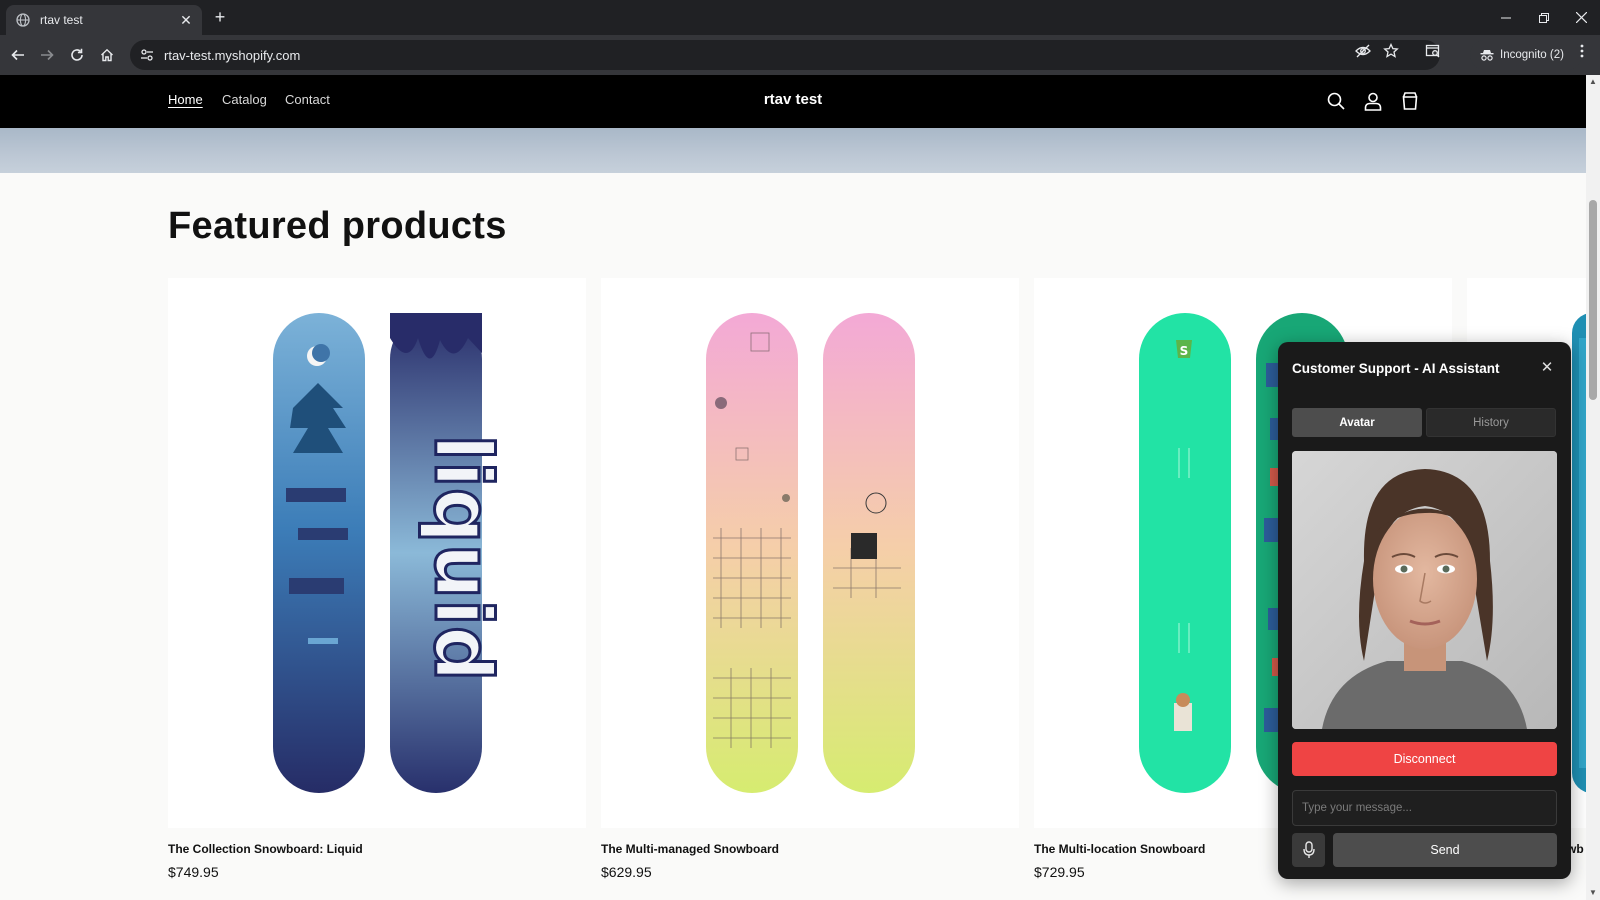 The height and width of the screenshot is (900, 1600). What do you see at coordinates (1593, 300) in the screenshot?
I see `scrollbar-thumb` at bounding box center [1593, 300].